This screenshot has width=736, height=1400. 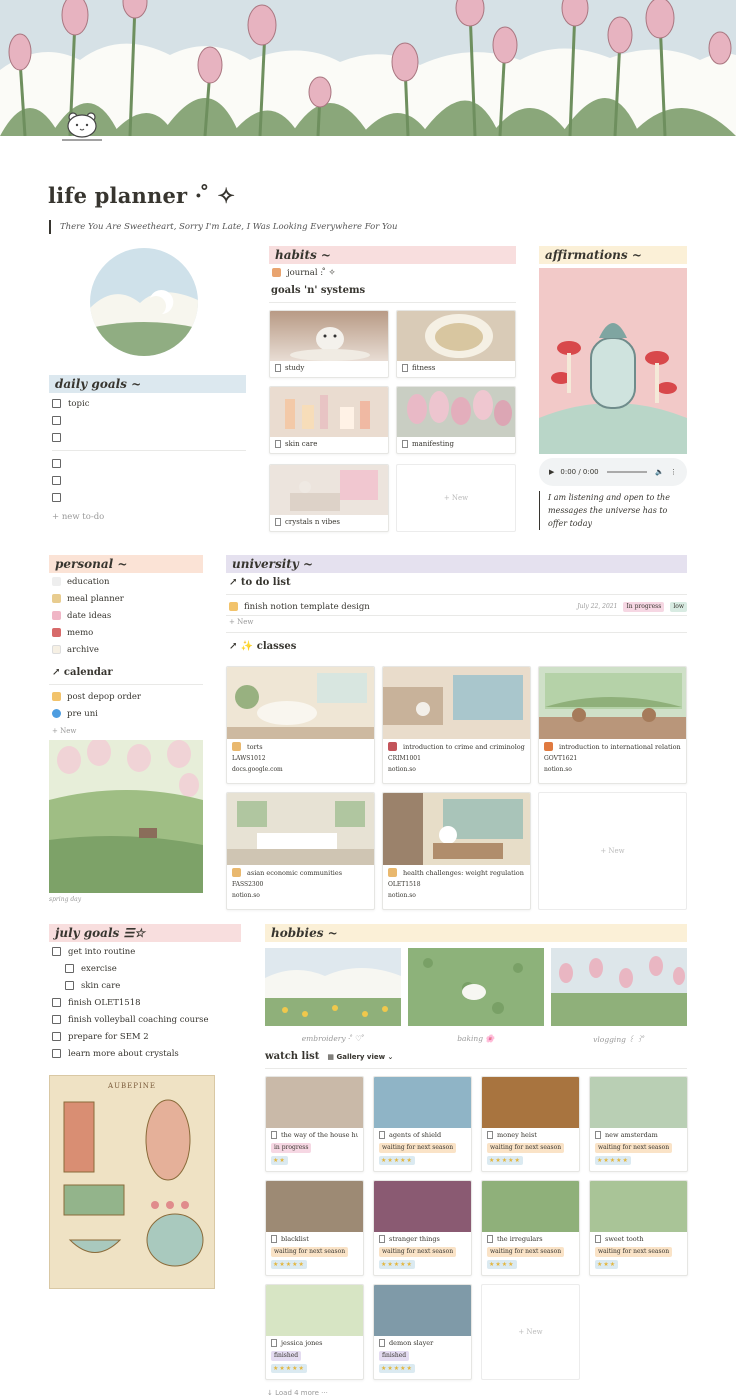 I want to click on calendar-heading: ↗ calendar, so click(x=82, y=672).